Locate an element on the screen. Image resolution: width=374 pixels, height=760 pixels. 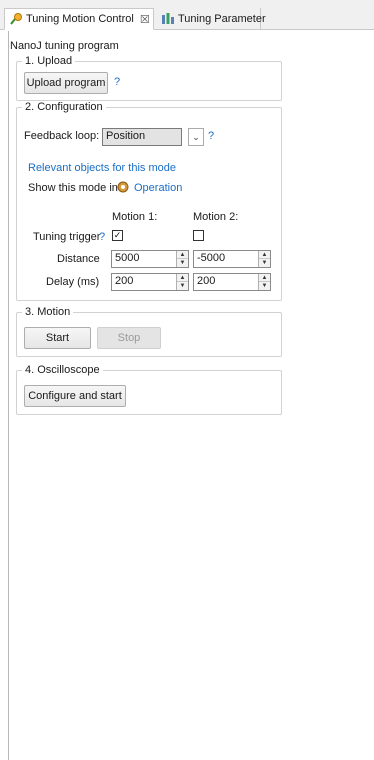
editor-tab-strip: Tuning Motion Control ☒ Tuning Parameter is located at coordinates (187, 15).